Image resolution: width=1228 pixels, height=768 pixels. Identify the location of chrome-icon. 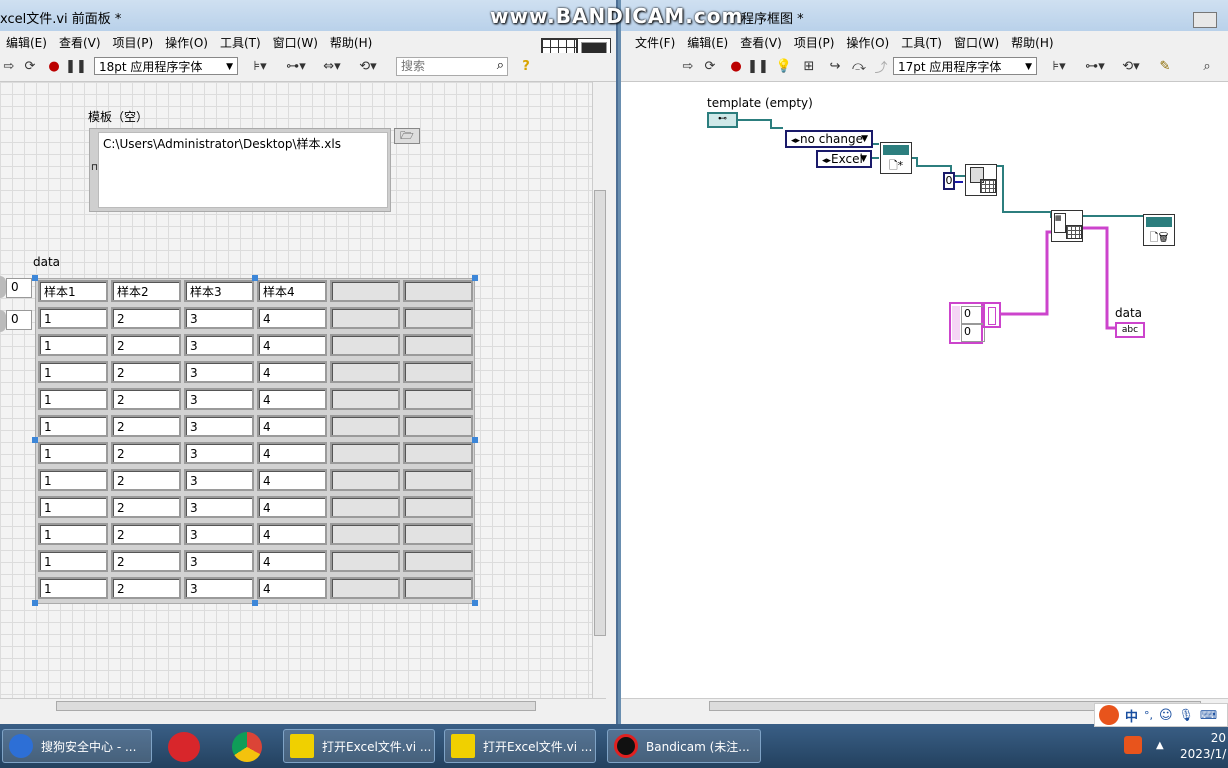
(247, 747).